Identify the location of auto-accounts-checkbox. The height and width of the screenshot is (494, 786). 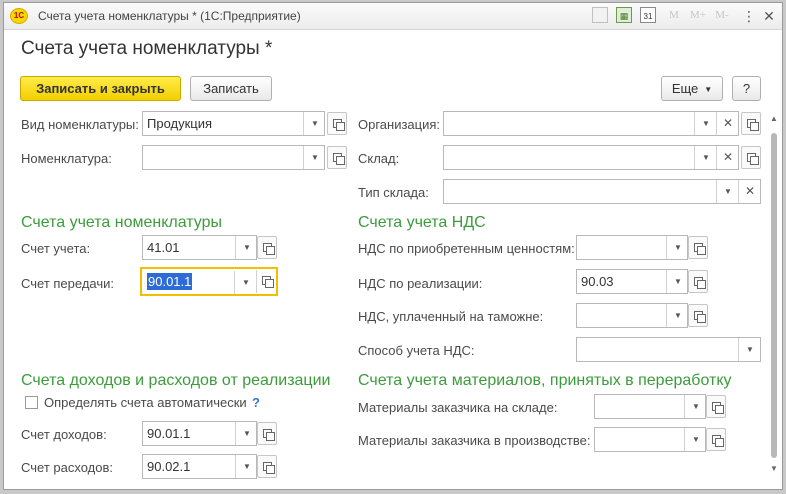
(31, 402).